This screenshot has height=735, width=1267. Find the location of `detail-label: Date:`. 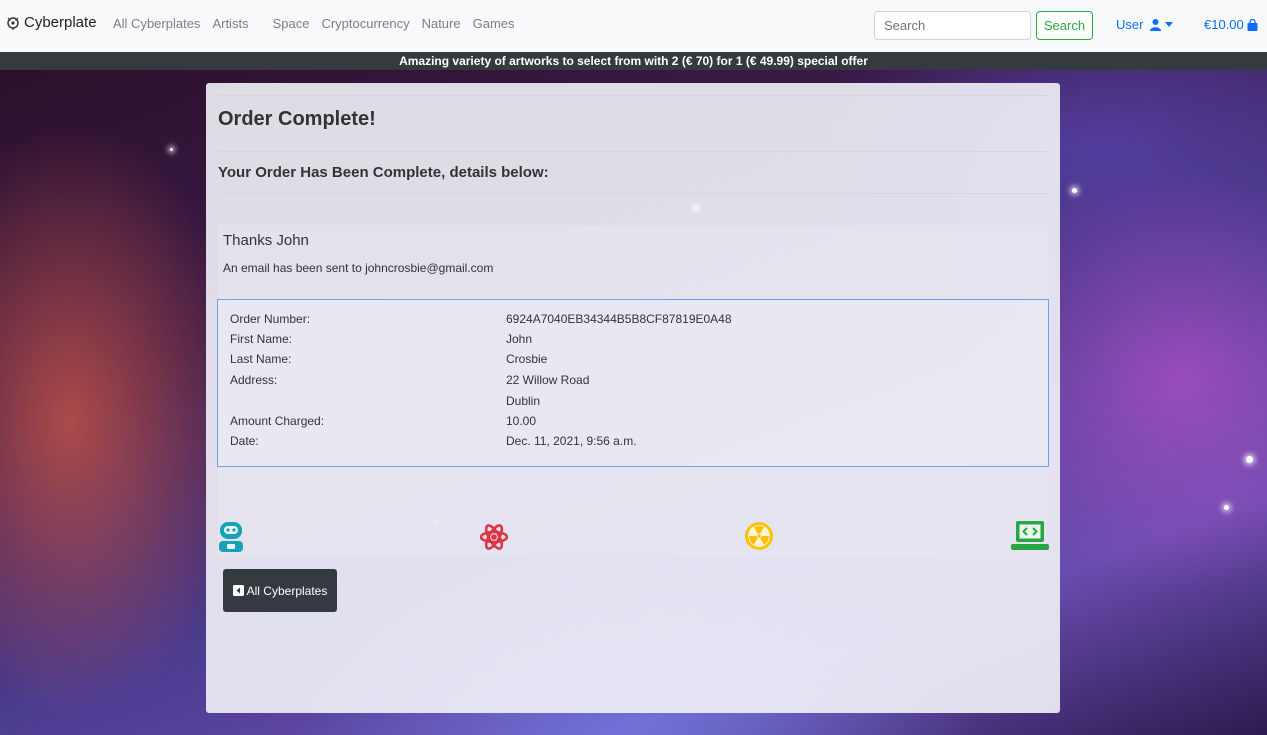

detail-label: Date: is located at coordinates (244, 441).